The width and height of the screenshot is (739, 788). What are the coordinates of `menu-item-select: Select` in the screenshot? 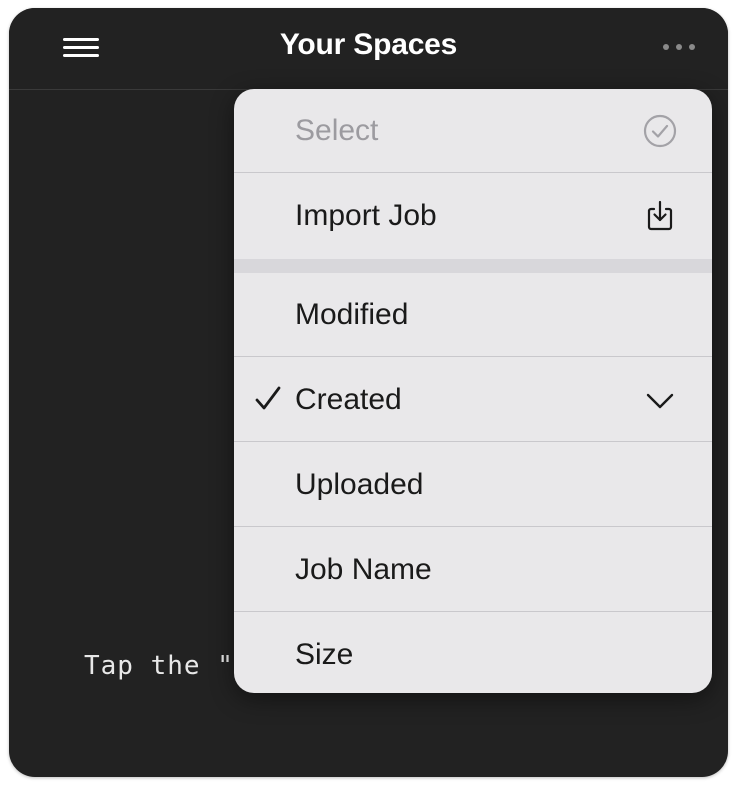 It's located at (473, 131).